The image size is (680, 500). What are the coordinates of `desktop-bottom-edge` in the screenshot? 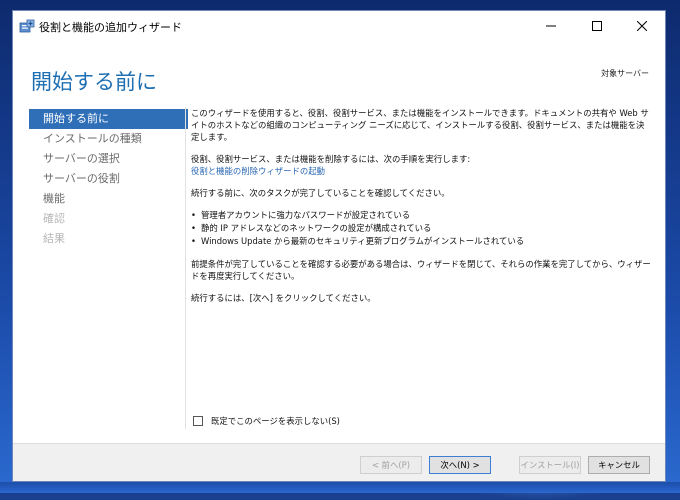 It's located at (340, 487).